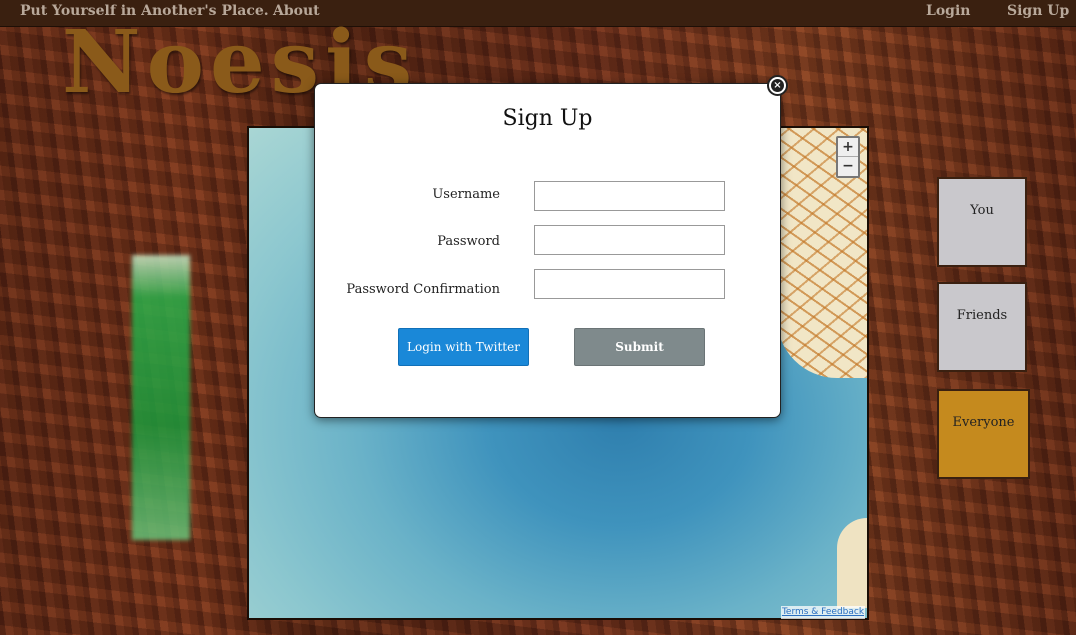 This screenshot has width=1076, height=635. Describe the element at coordinates (463, 347) in the screenshot. I see `login-with-twitter-button: Login with Twitter` at that location.